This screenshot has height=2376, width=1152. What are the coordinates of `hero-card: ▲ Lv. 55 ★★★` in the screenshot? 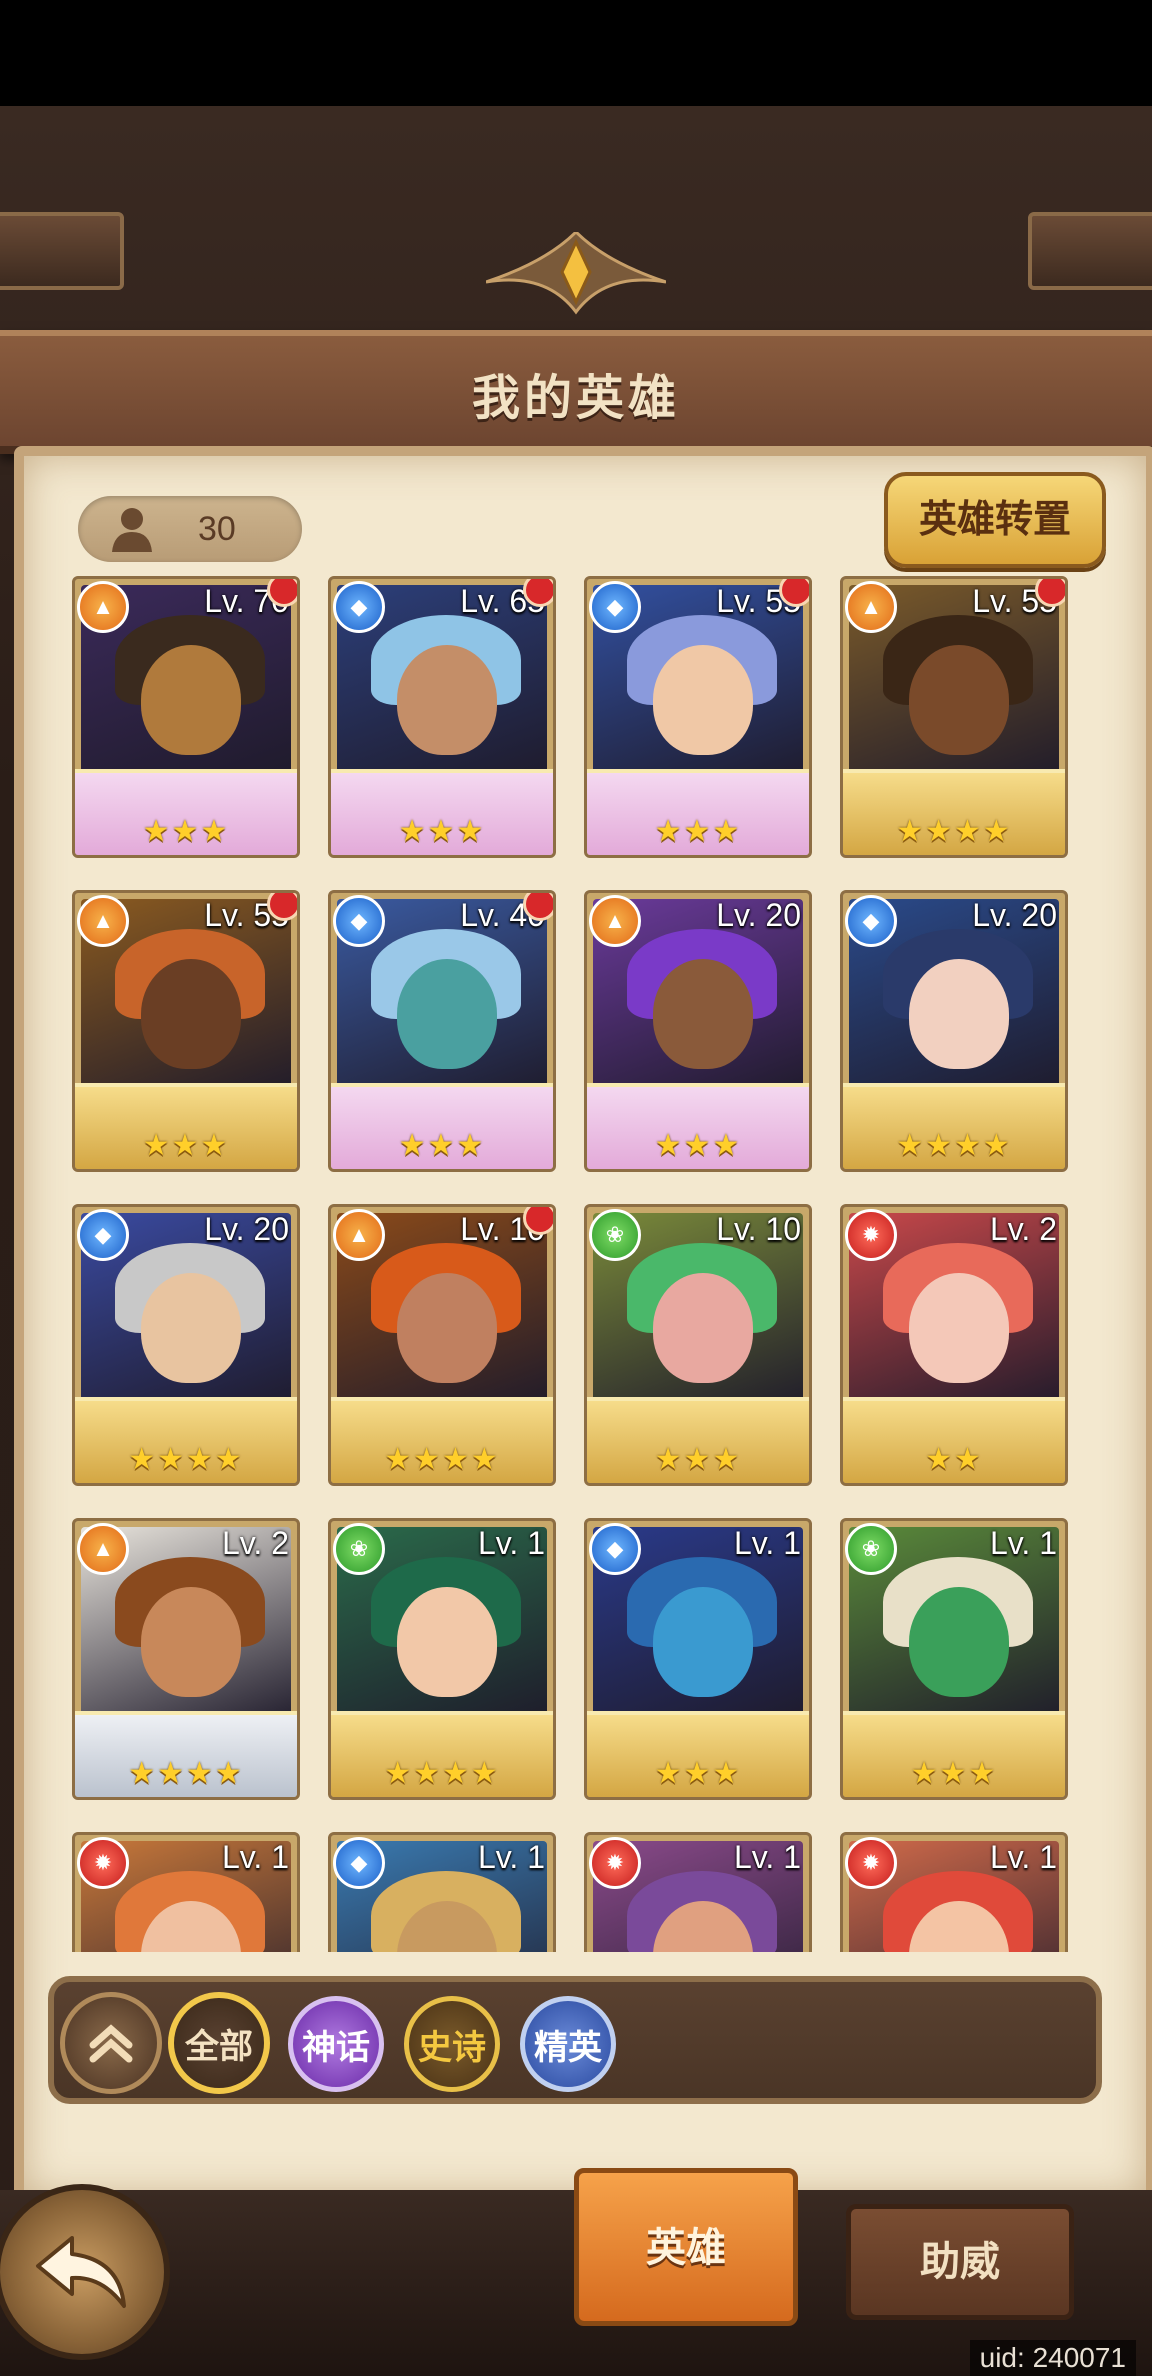 It's located at (186, 1031).